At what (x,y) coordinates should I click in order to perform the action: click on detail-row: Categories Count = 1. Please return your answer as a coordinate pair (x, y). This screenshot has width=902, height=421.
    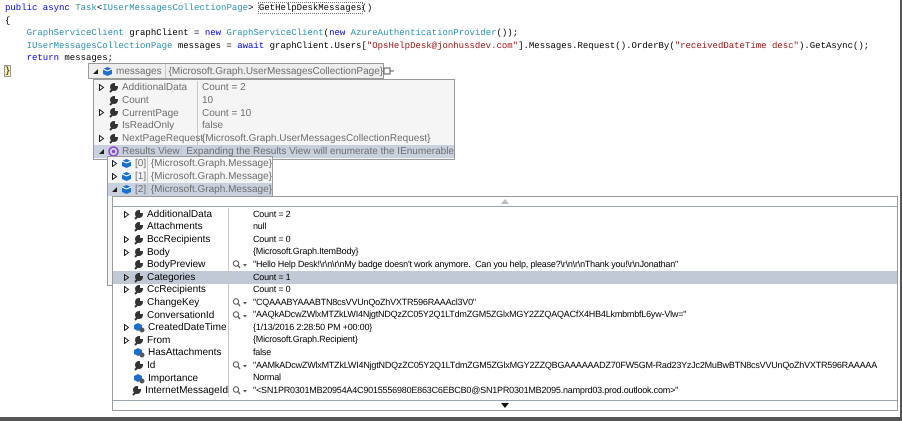
    Looking at the image, I should click on (505, 277).